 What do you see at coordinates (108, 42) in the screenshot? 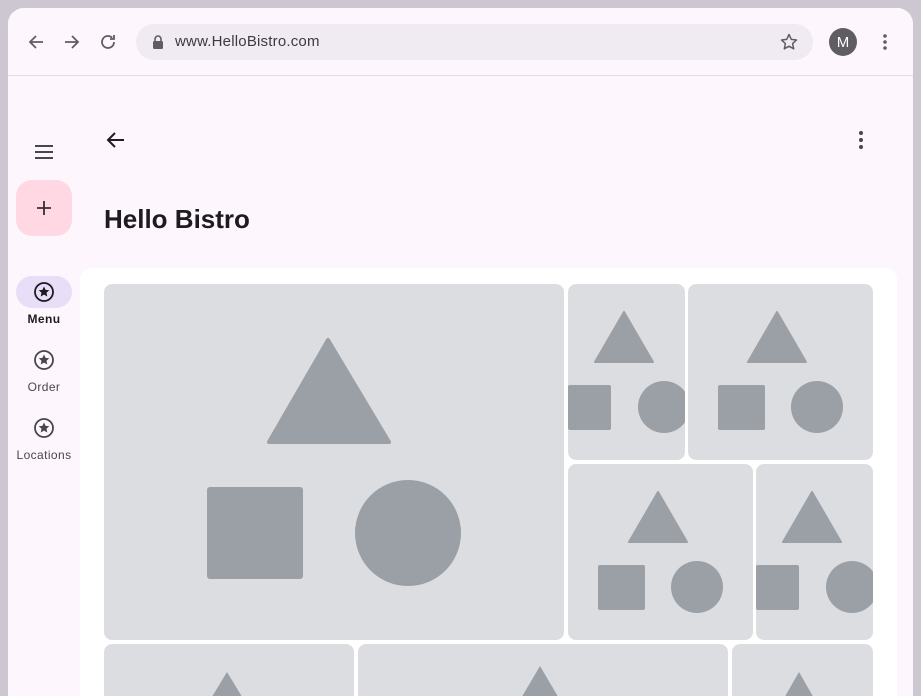
I see `reload-icon` at bounding box center [108, 42].